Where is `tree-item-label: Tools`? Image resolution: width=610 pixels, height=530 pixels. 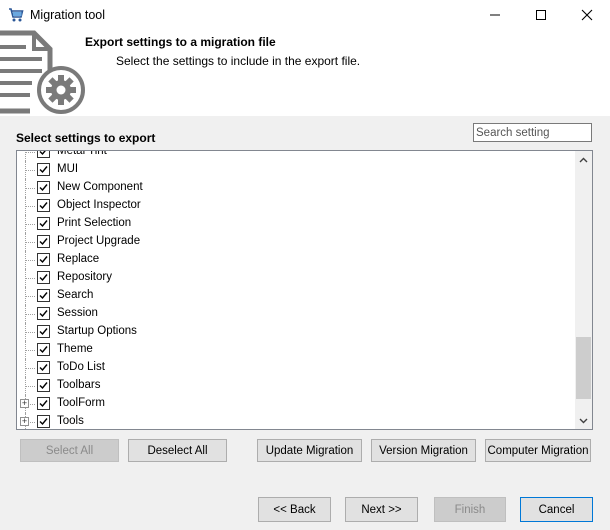 tree-item-label: Tools is located at coordinates (70, 421).